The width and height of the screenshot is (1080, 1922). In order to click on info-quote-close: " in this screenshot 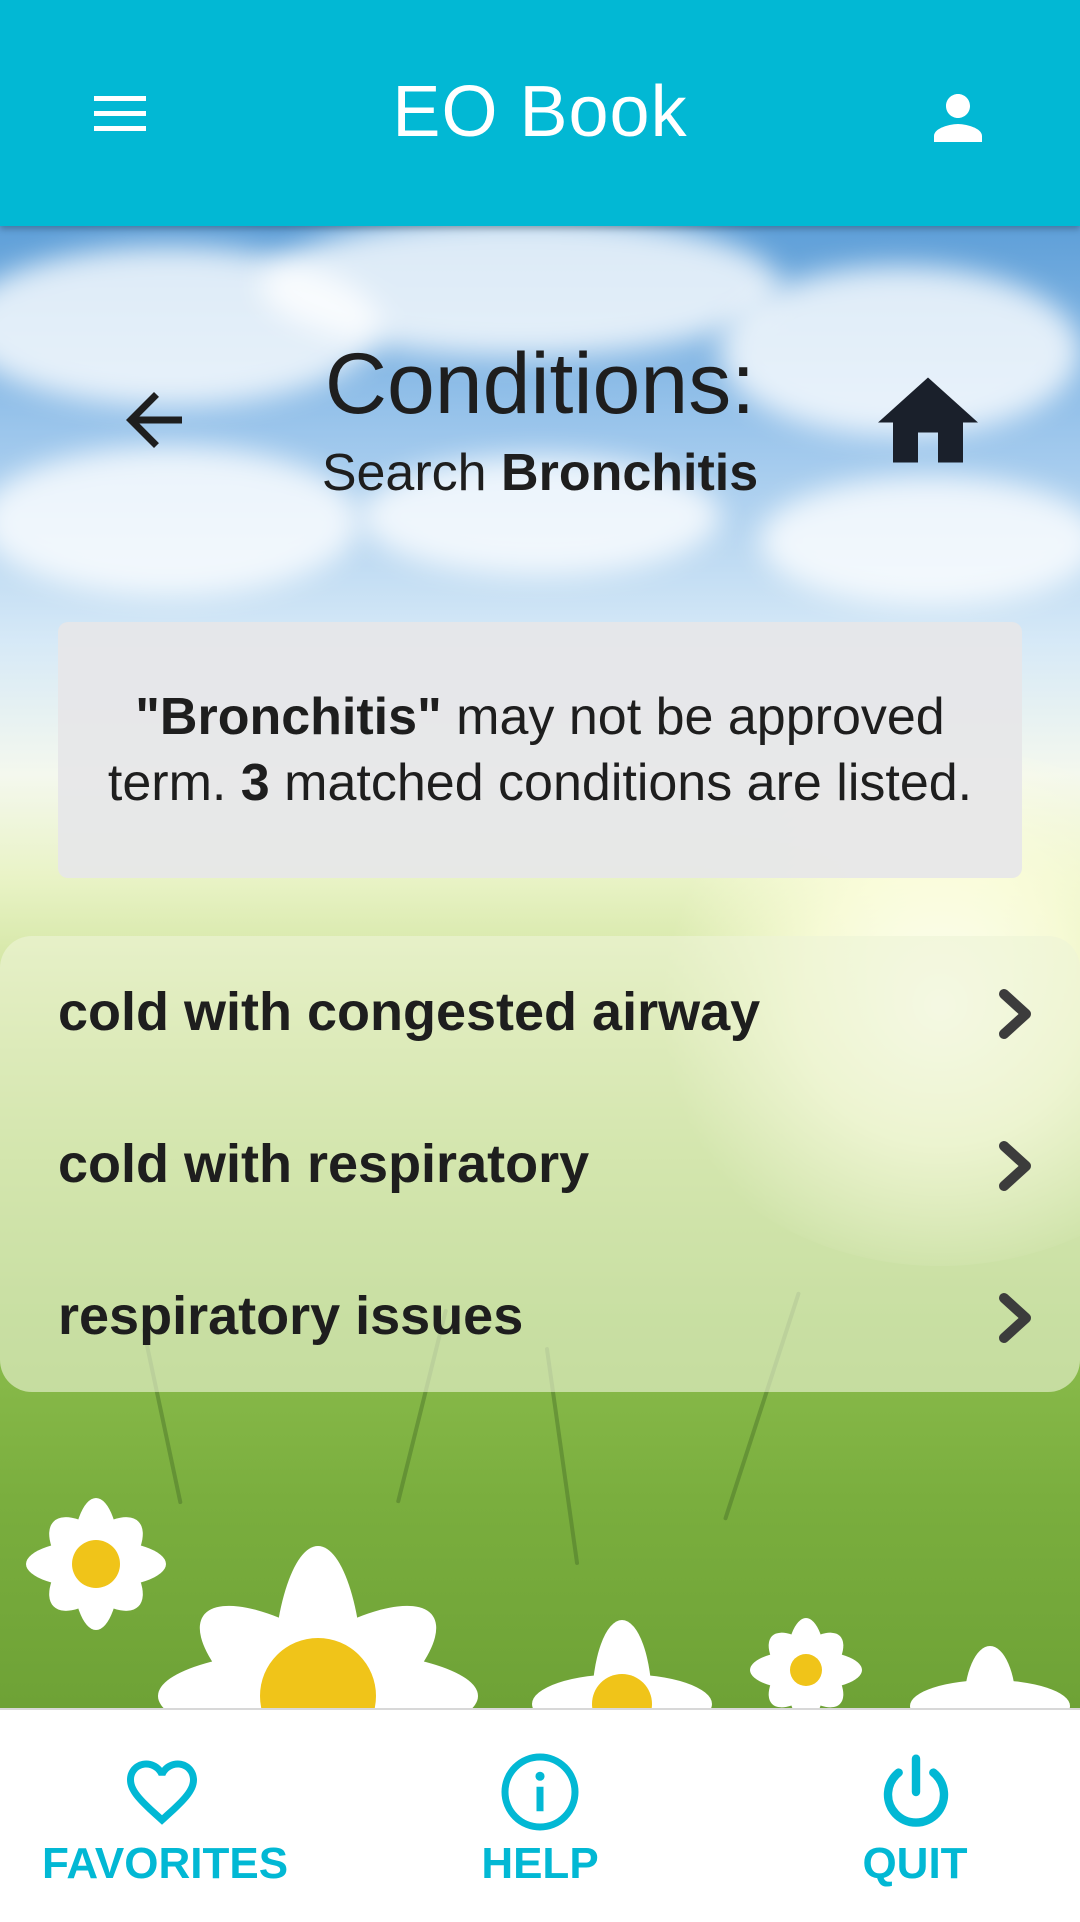, I will do `click(429, 717)`.